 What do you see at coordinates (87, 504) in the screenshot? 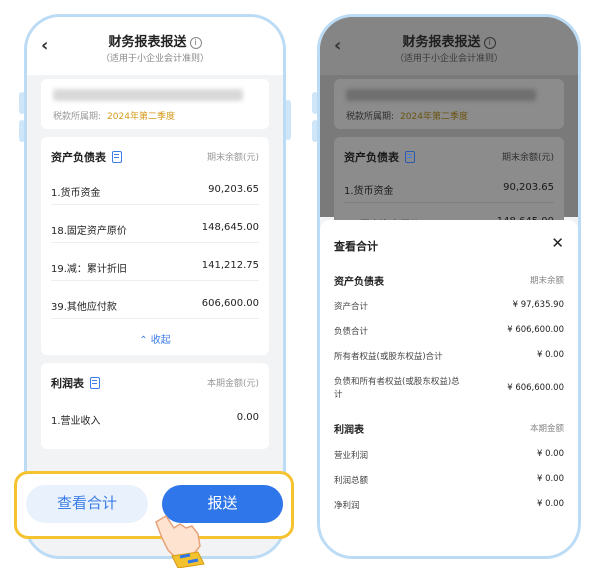
I see `view-total-button: 查看合计` at bounding box center [87, 504].